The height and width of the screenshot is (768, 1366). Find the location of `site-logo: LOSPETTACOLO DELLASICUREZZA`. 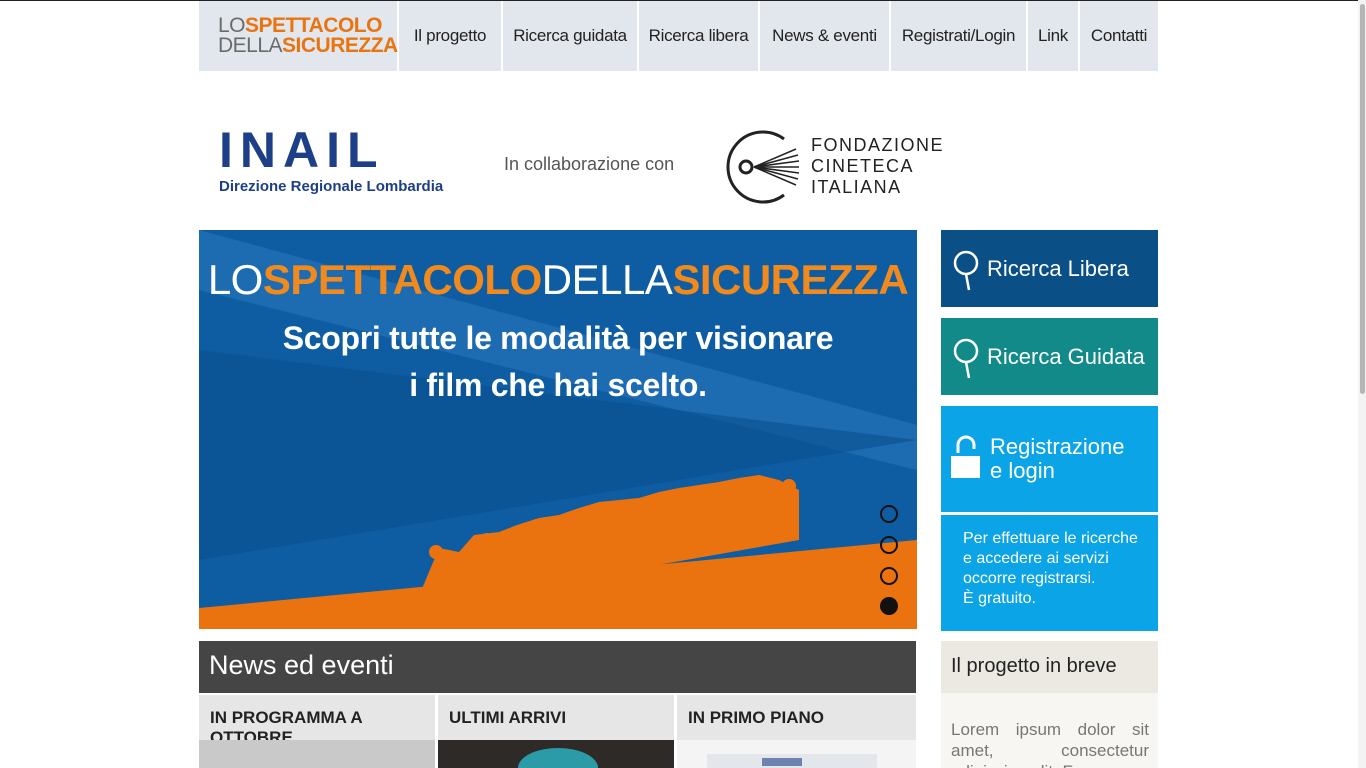

site-logo: LOSPETTACOLO DELLASICUREZZA is located at coordinates (298, 36).